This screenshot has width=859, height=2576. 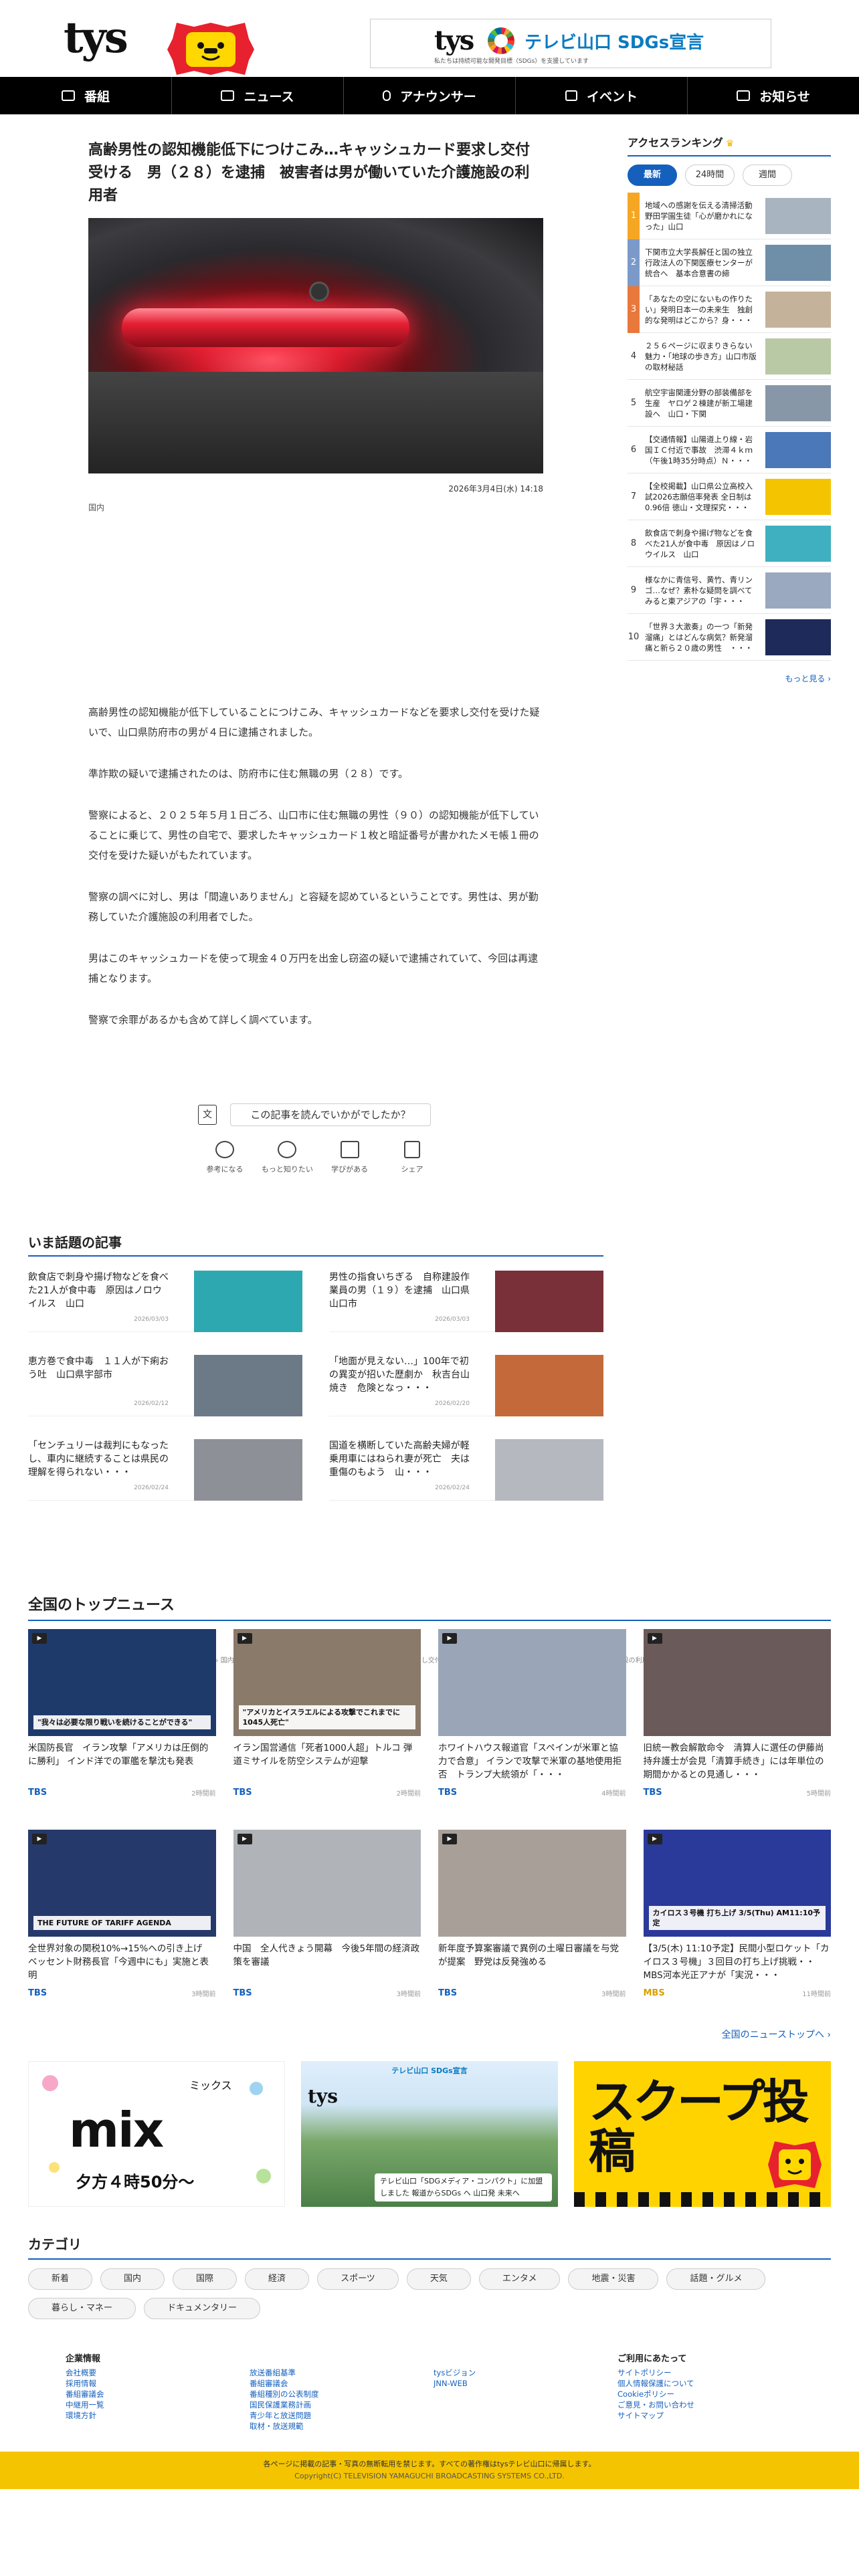 What do you see at coordinates (323, 1755) in the screenshot?
I see `top-news-headline: イラン国営通信「死者1000人超」トルコ 弾道ミサイルを防空システムが迎撃` at bounding box center [323, 1755].